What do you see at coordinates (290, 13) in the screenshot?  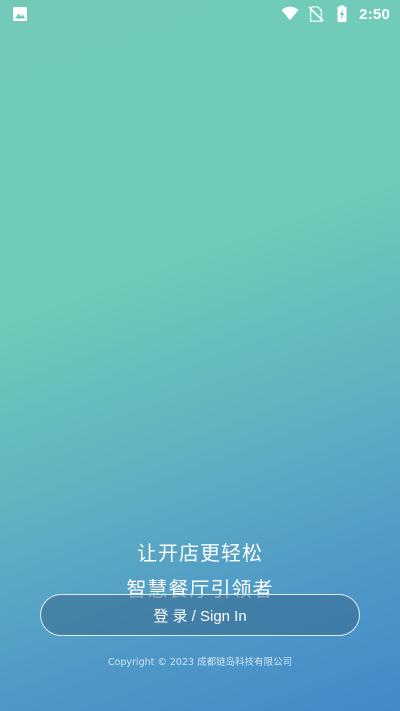 I see `wifi-icon` at bounding box center [290, 13].